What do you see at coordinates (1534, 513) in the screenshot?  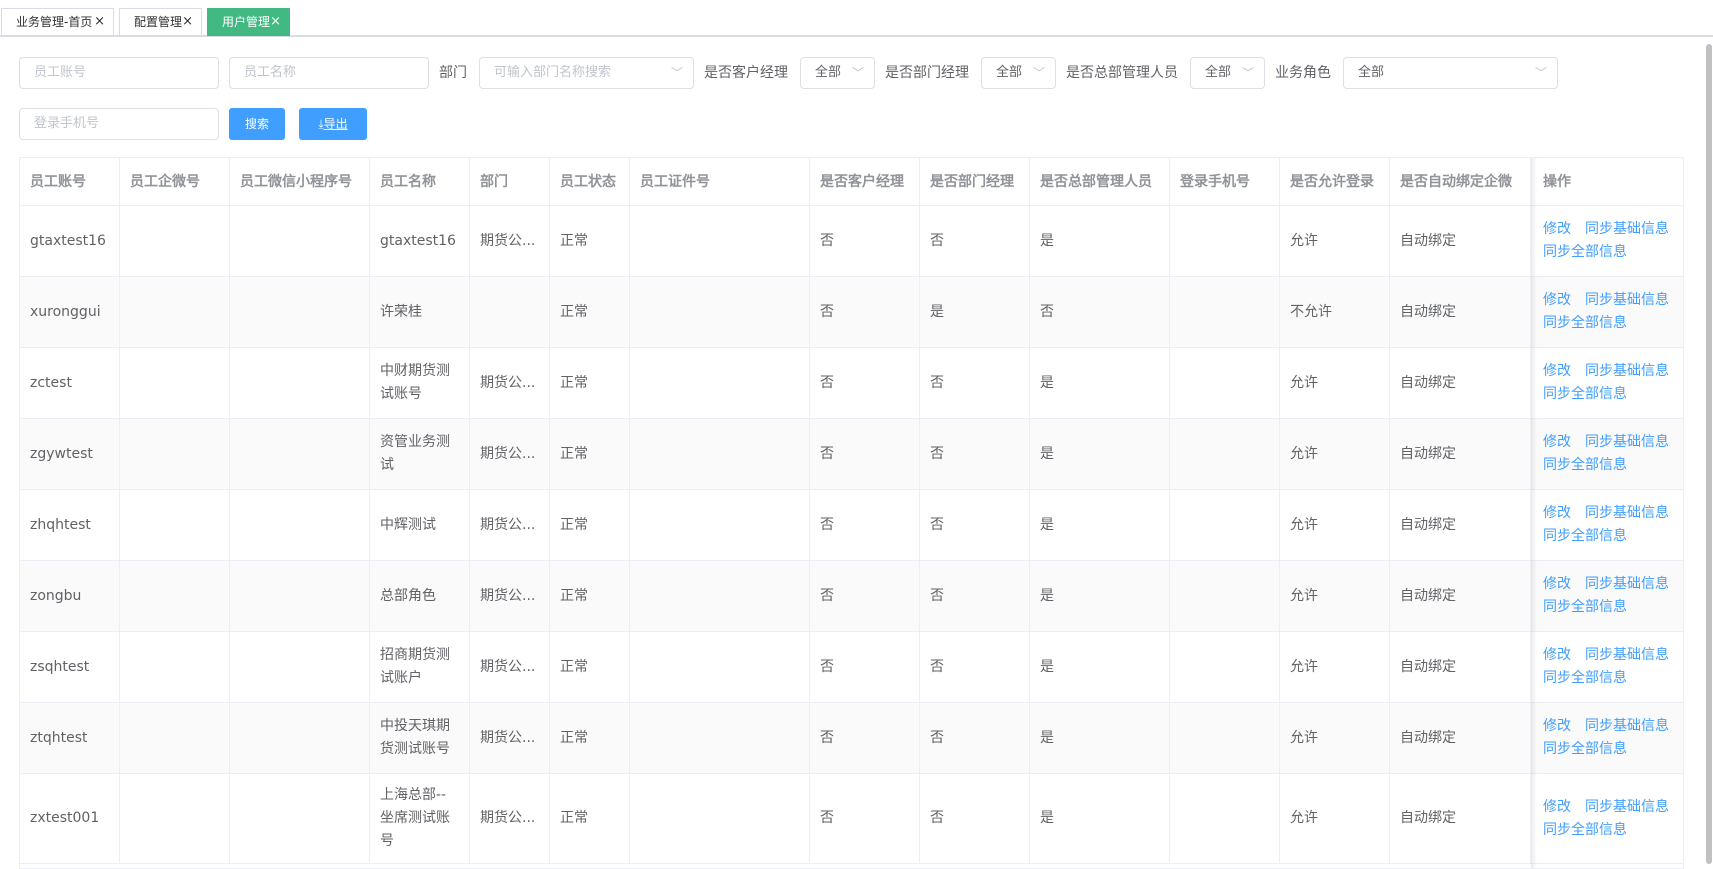 I see `fixed-column-shadow` at bounding box center [1534, 513].